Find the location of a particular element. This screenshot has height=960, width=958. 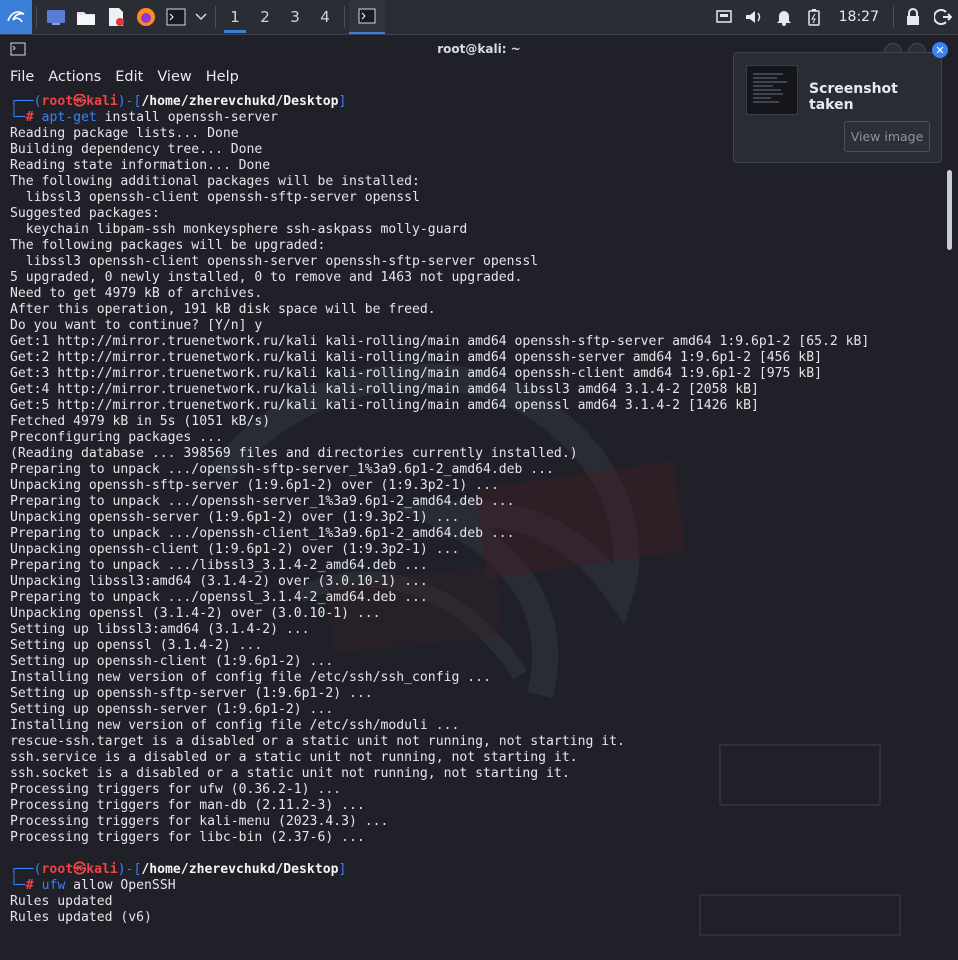

clock: 18:27 is located at coordinates (859, 17).